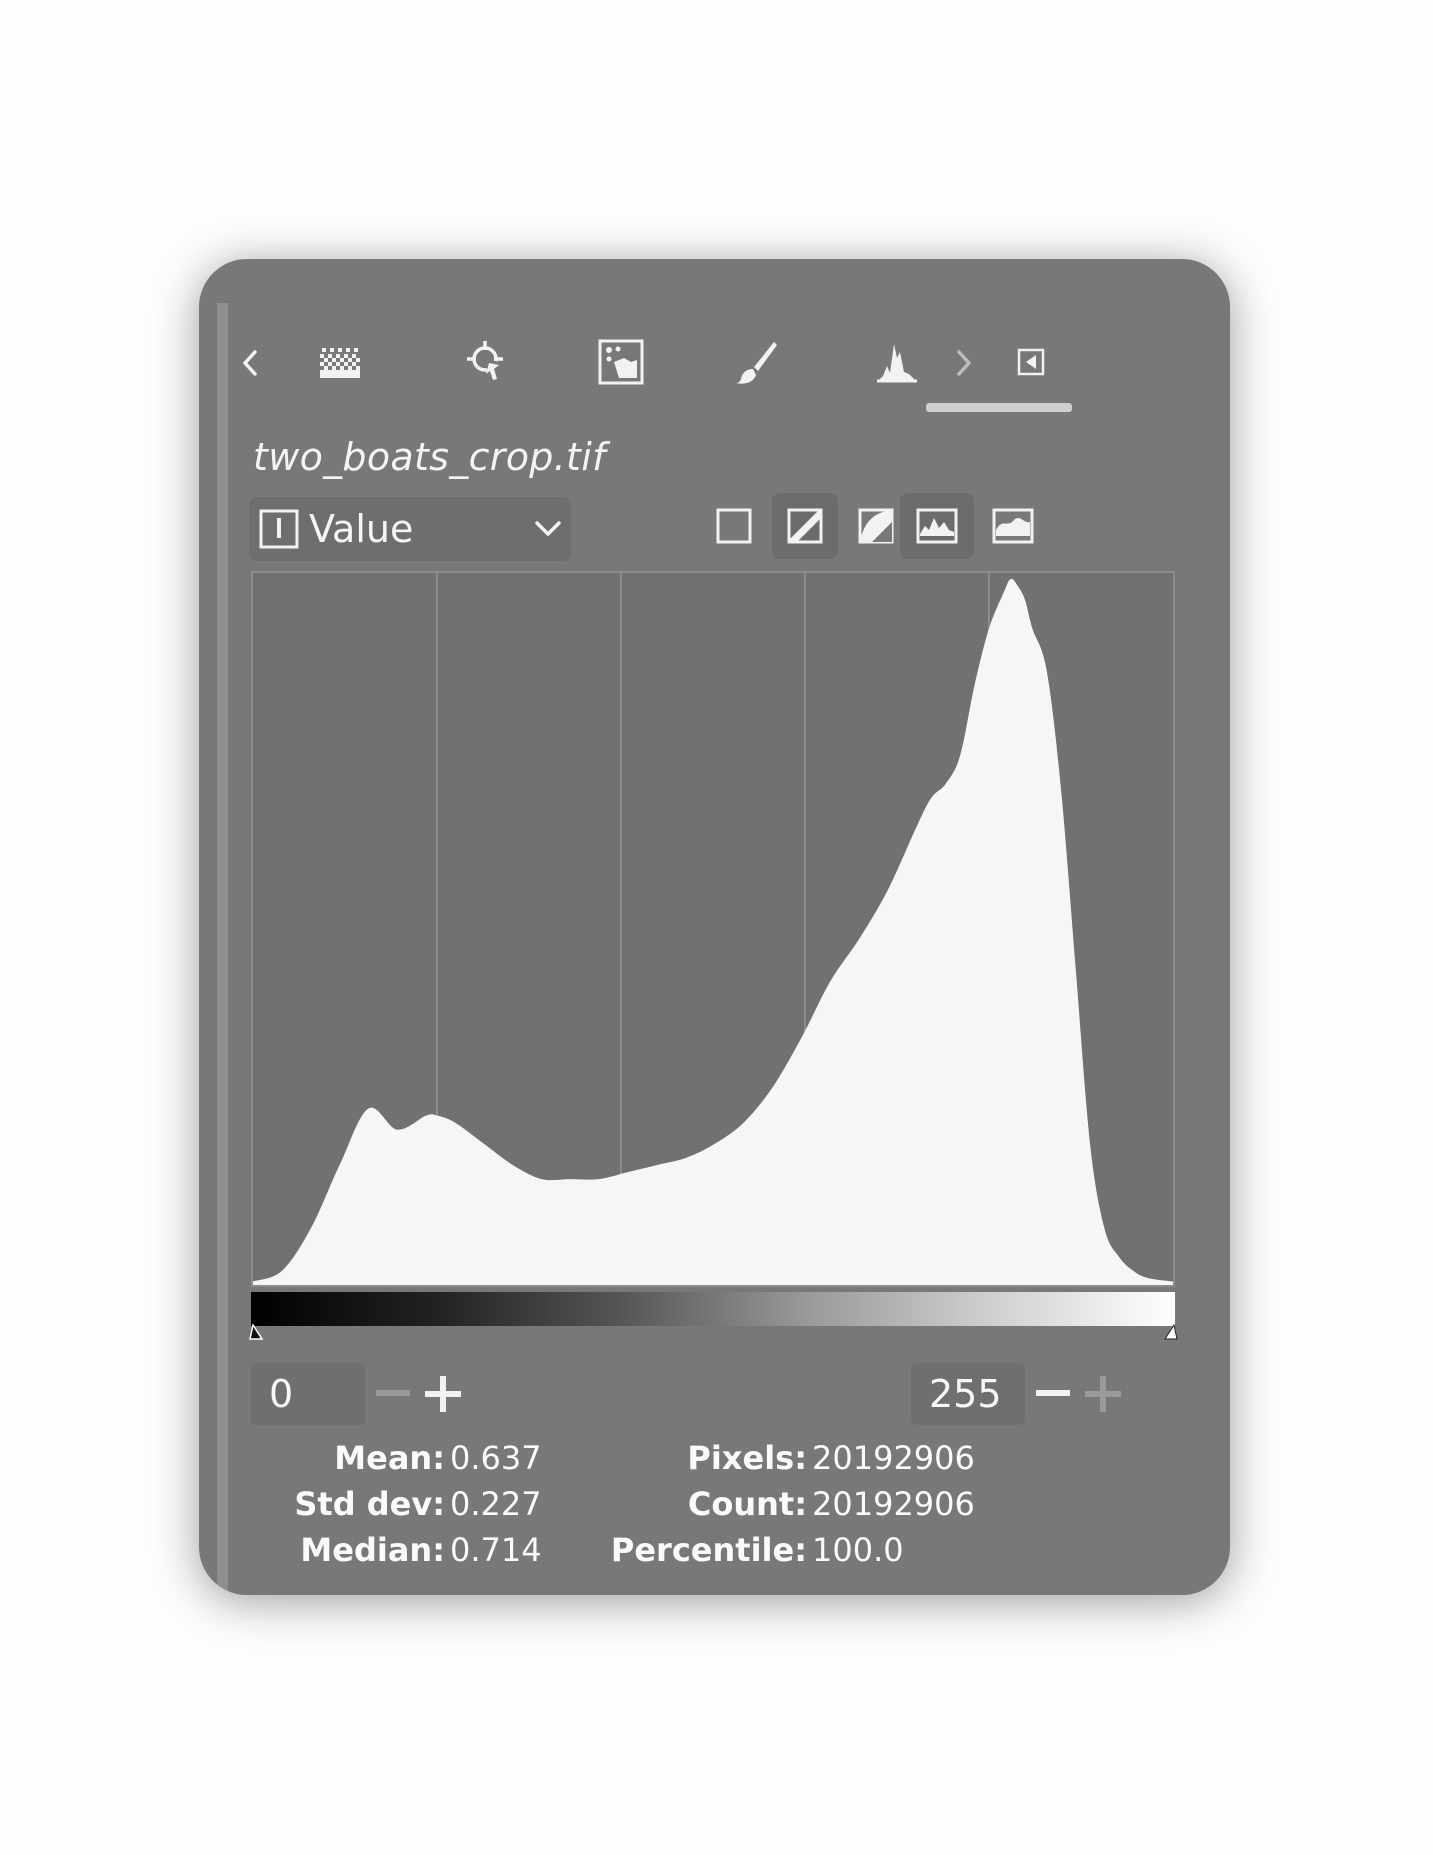 Image resolution: width=1433 pixels, height=1855 pixels. Describe the element at coordinates (1171, 1333) in the screenshot. I see `high-range-marker` at that location.